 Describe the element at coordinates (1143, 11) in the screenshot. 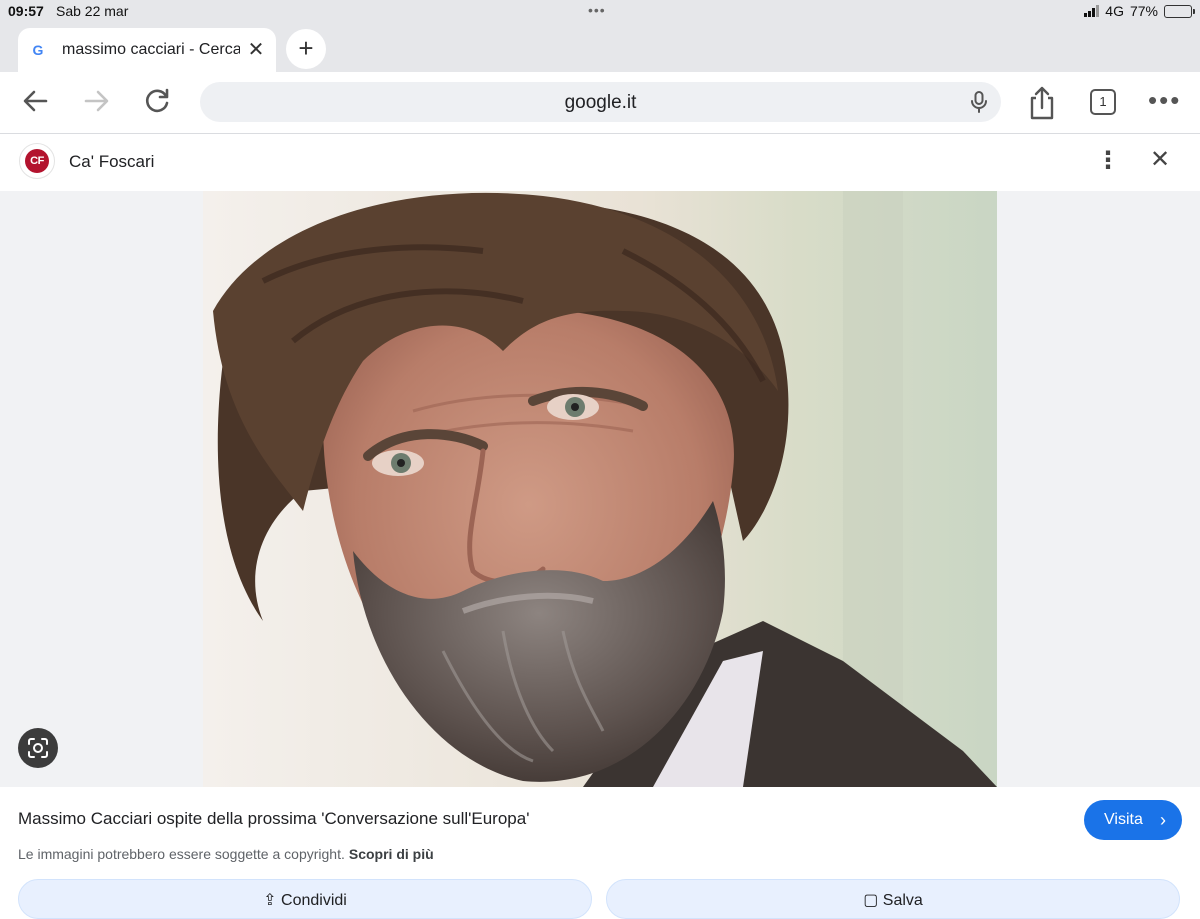

I see `battery-percent: 77%` at that location.